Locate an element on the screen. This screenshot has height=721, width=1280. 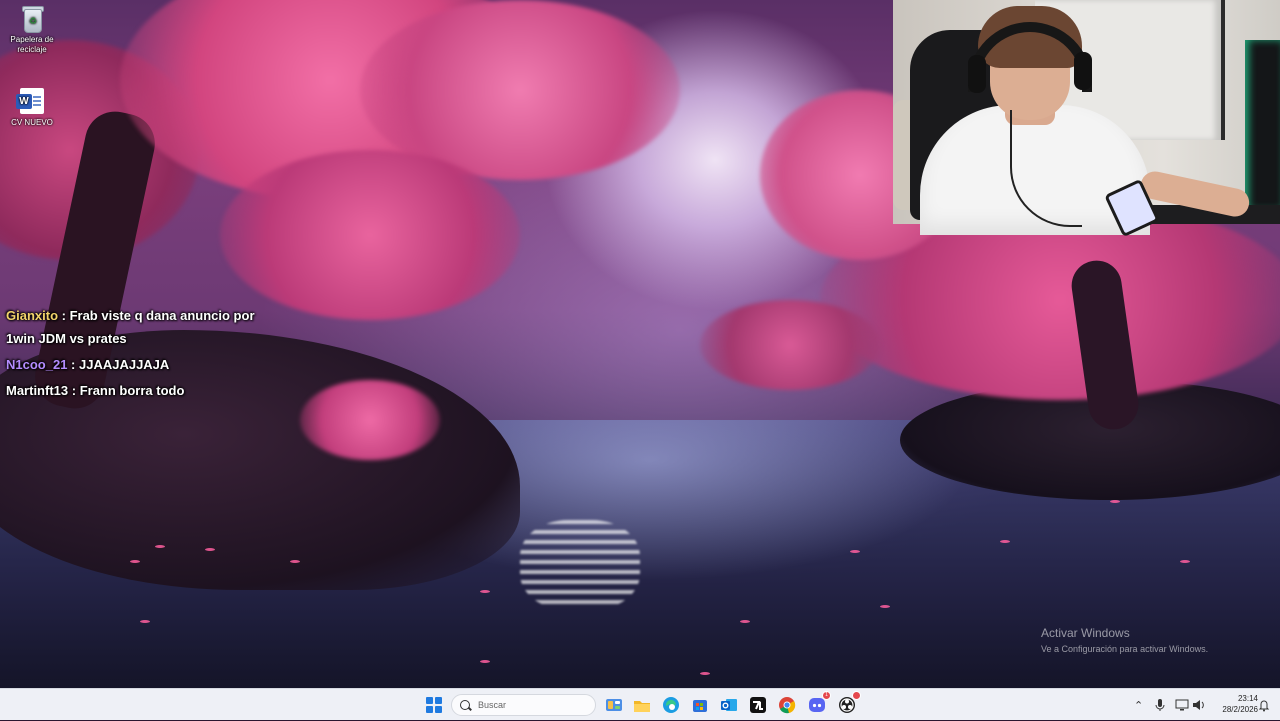
taskbar-app-file-explorer is located at coordinates (642, 705).